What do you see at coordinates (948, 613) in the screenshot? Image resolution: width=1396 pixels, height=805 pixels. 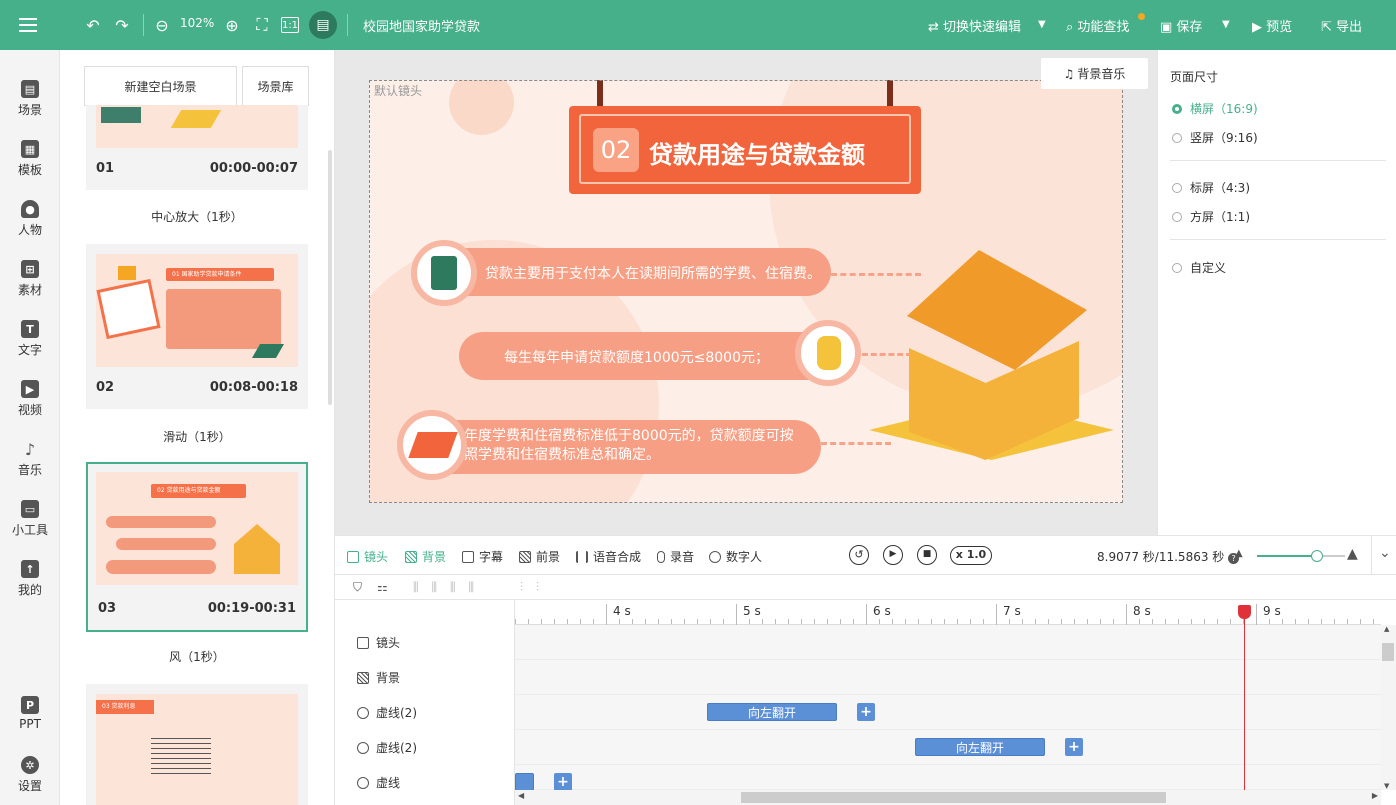 I see `time-ruler: 4 s 5 s 6 s 7 s 8 s 9 s` at bounding box center [948, 613].